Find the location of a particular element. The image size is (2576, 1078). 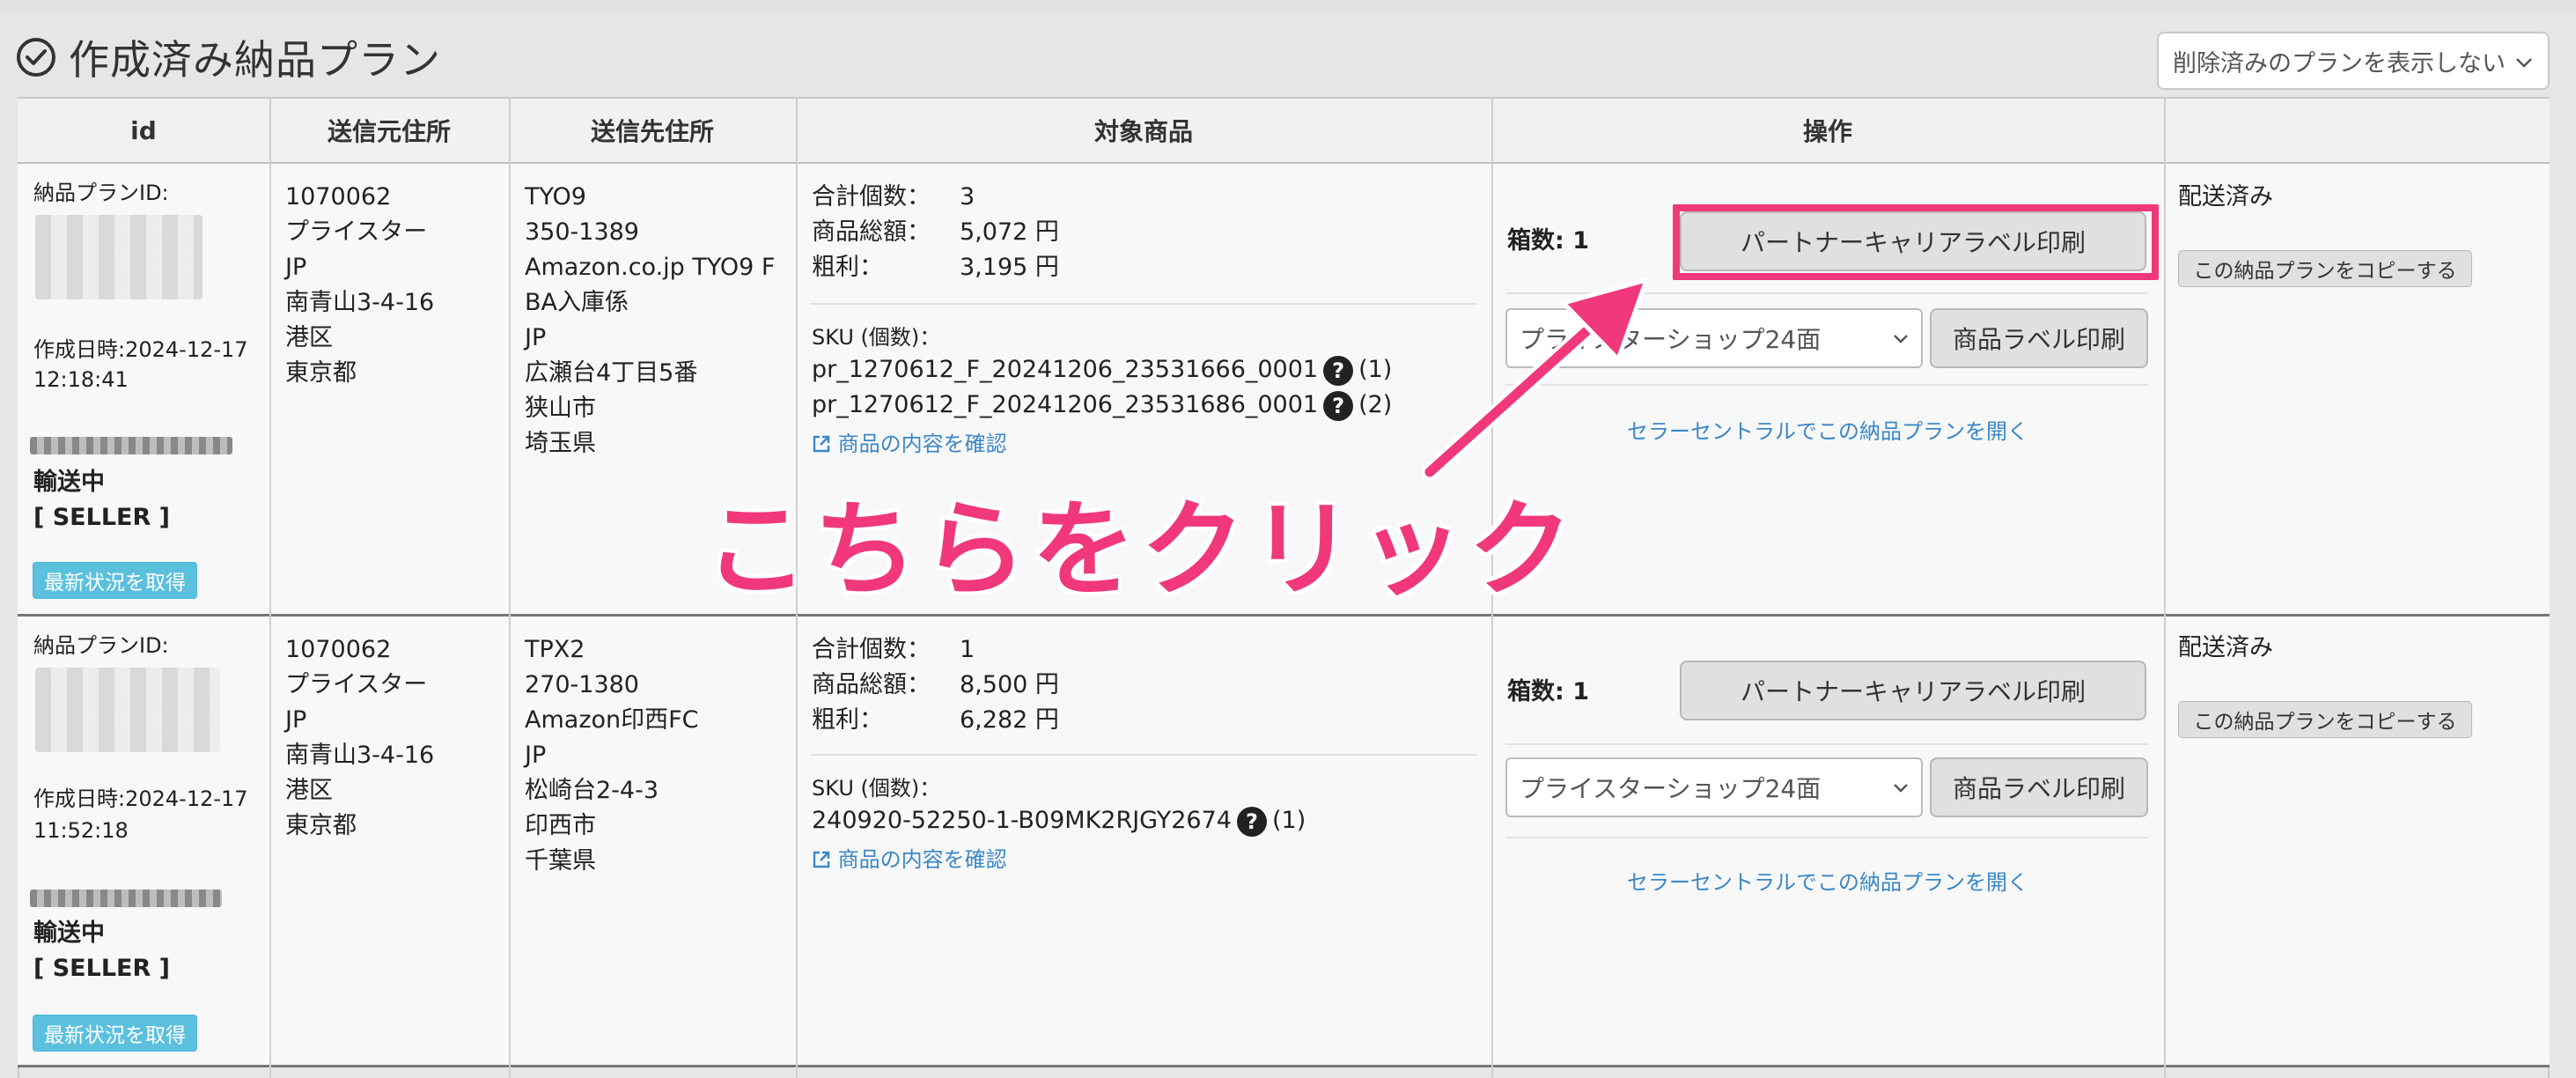

created-time: 12:18:41 is located at coordinates (81, 379).